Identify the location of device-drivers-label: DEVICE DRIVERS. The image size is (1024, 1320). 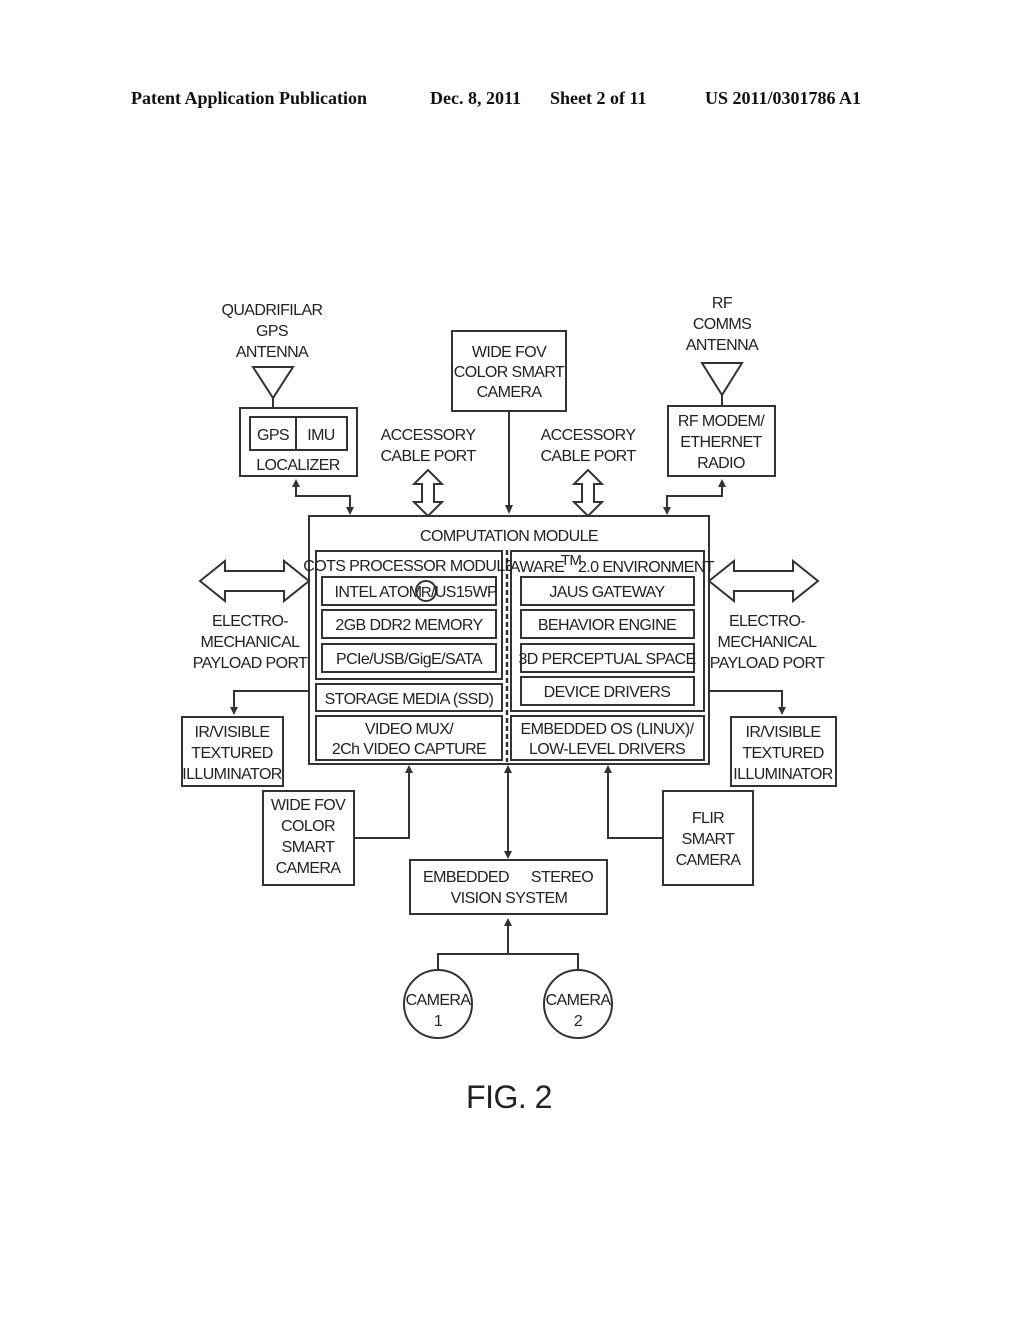
(607, 692).